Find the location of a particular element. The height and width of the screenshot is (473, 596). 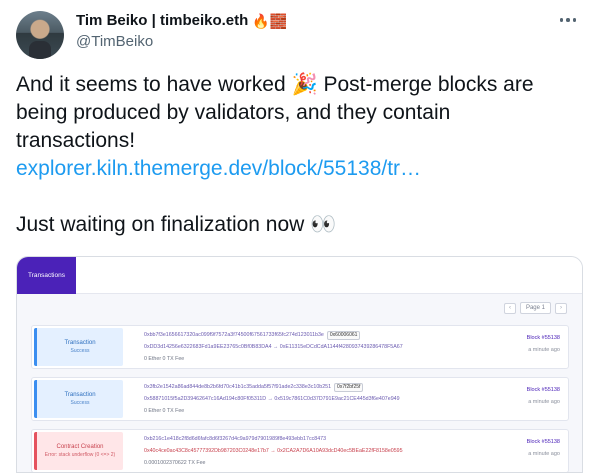

author-row: Tim Beiko | timbeiko.eth 🔥🧱 is located at coordinates (181, 20).